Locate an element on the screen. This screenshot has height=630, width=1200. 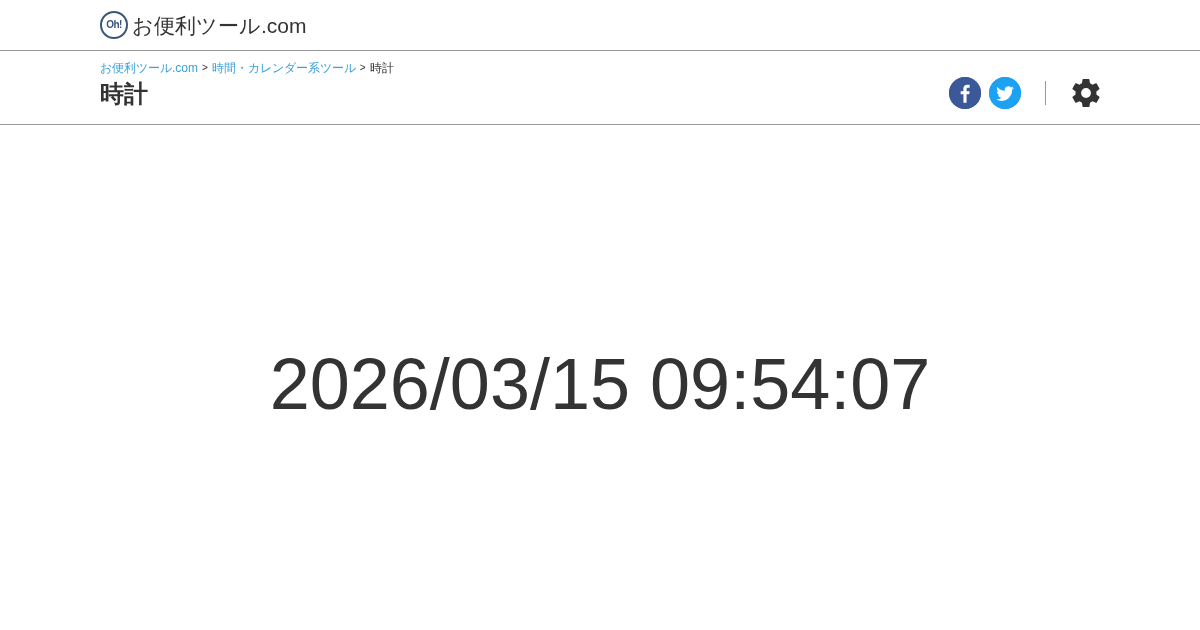
twitter-share-button is located at coordinates (1005, 92).